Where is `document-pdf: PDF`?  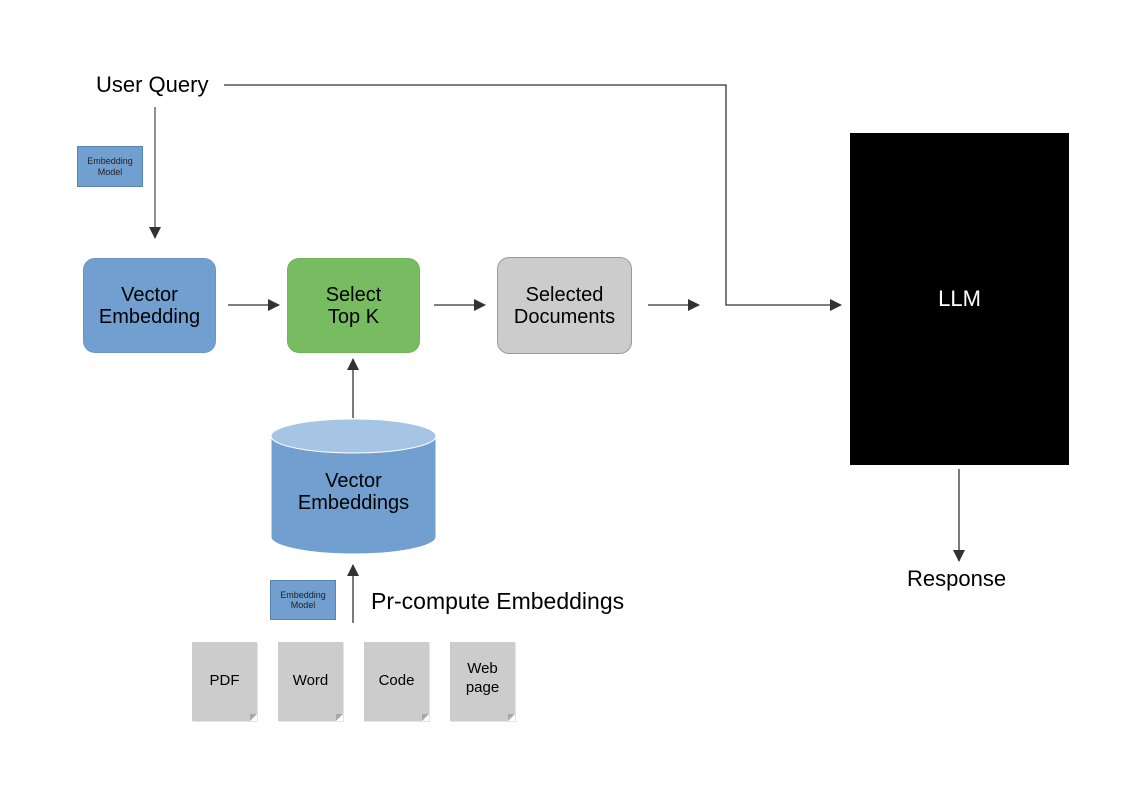 document-pdf: PDF is located at coordinates (224, 681).